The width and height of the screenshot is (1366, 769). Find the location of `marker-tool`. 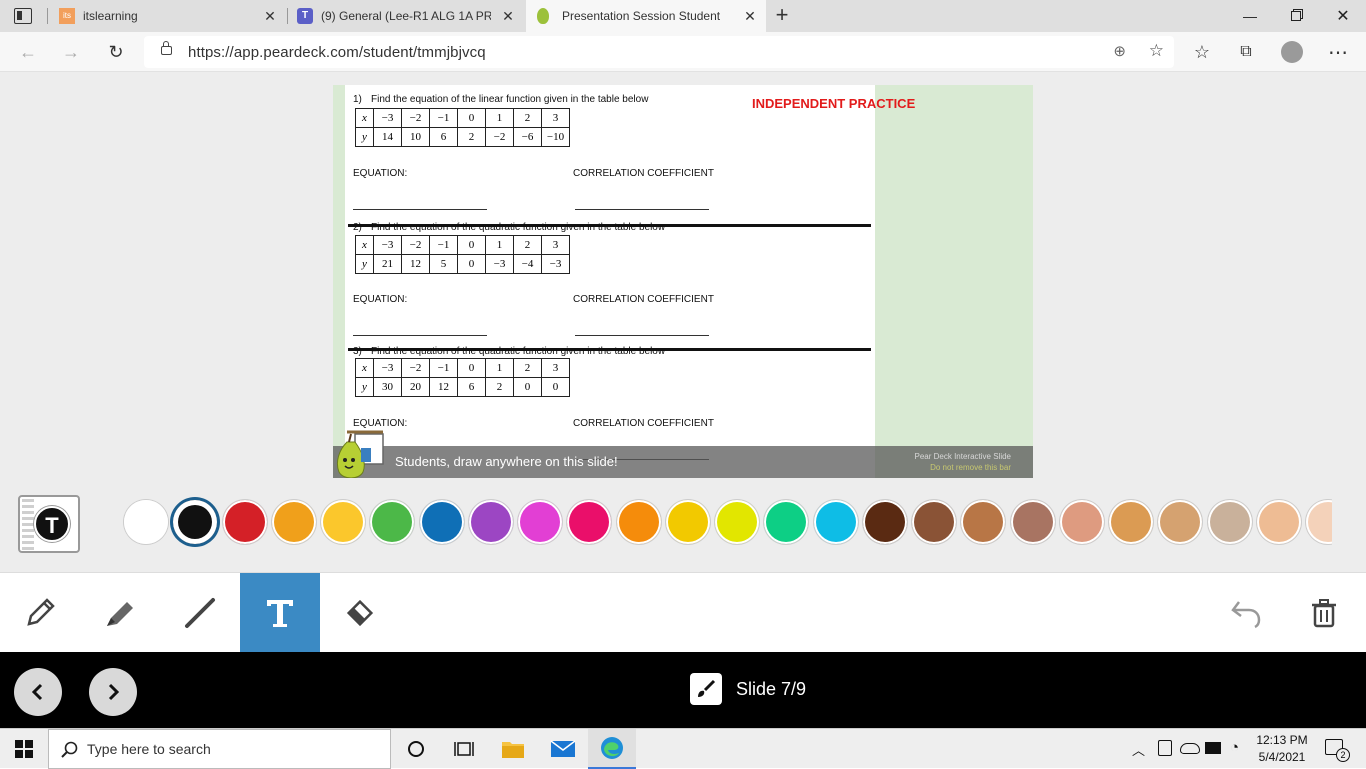

marker-tool is located at coordinates (120, 613).